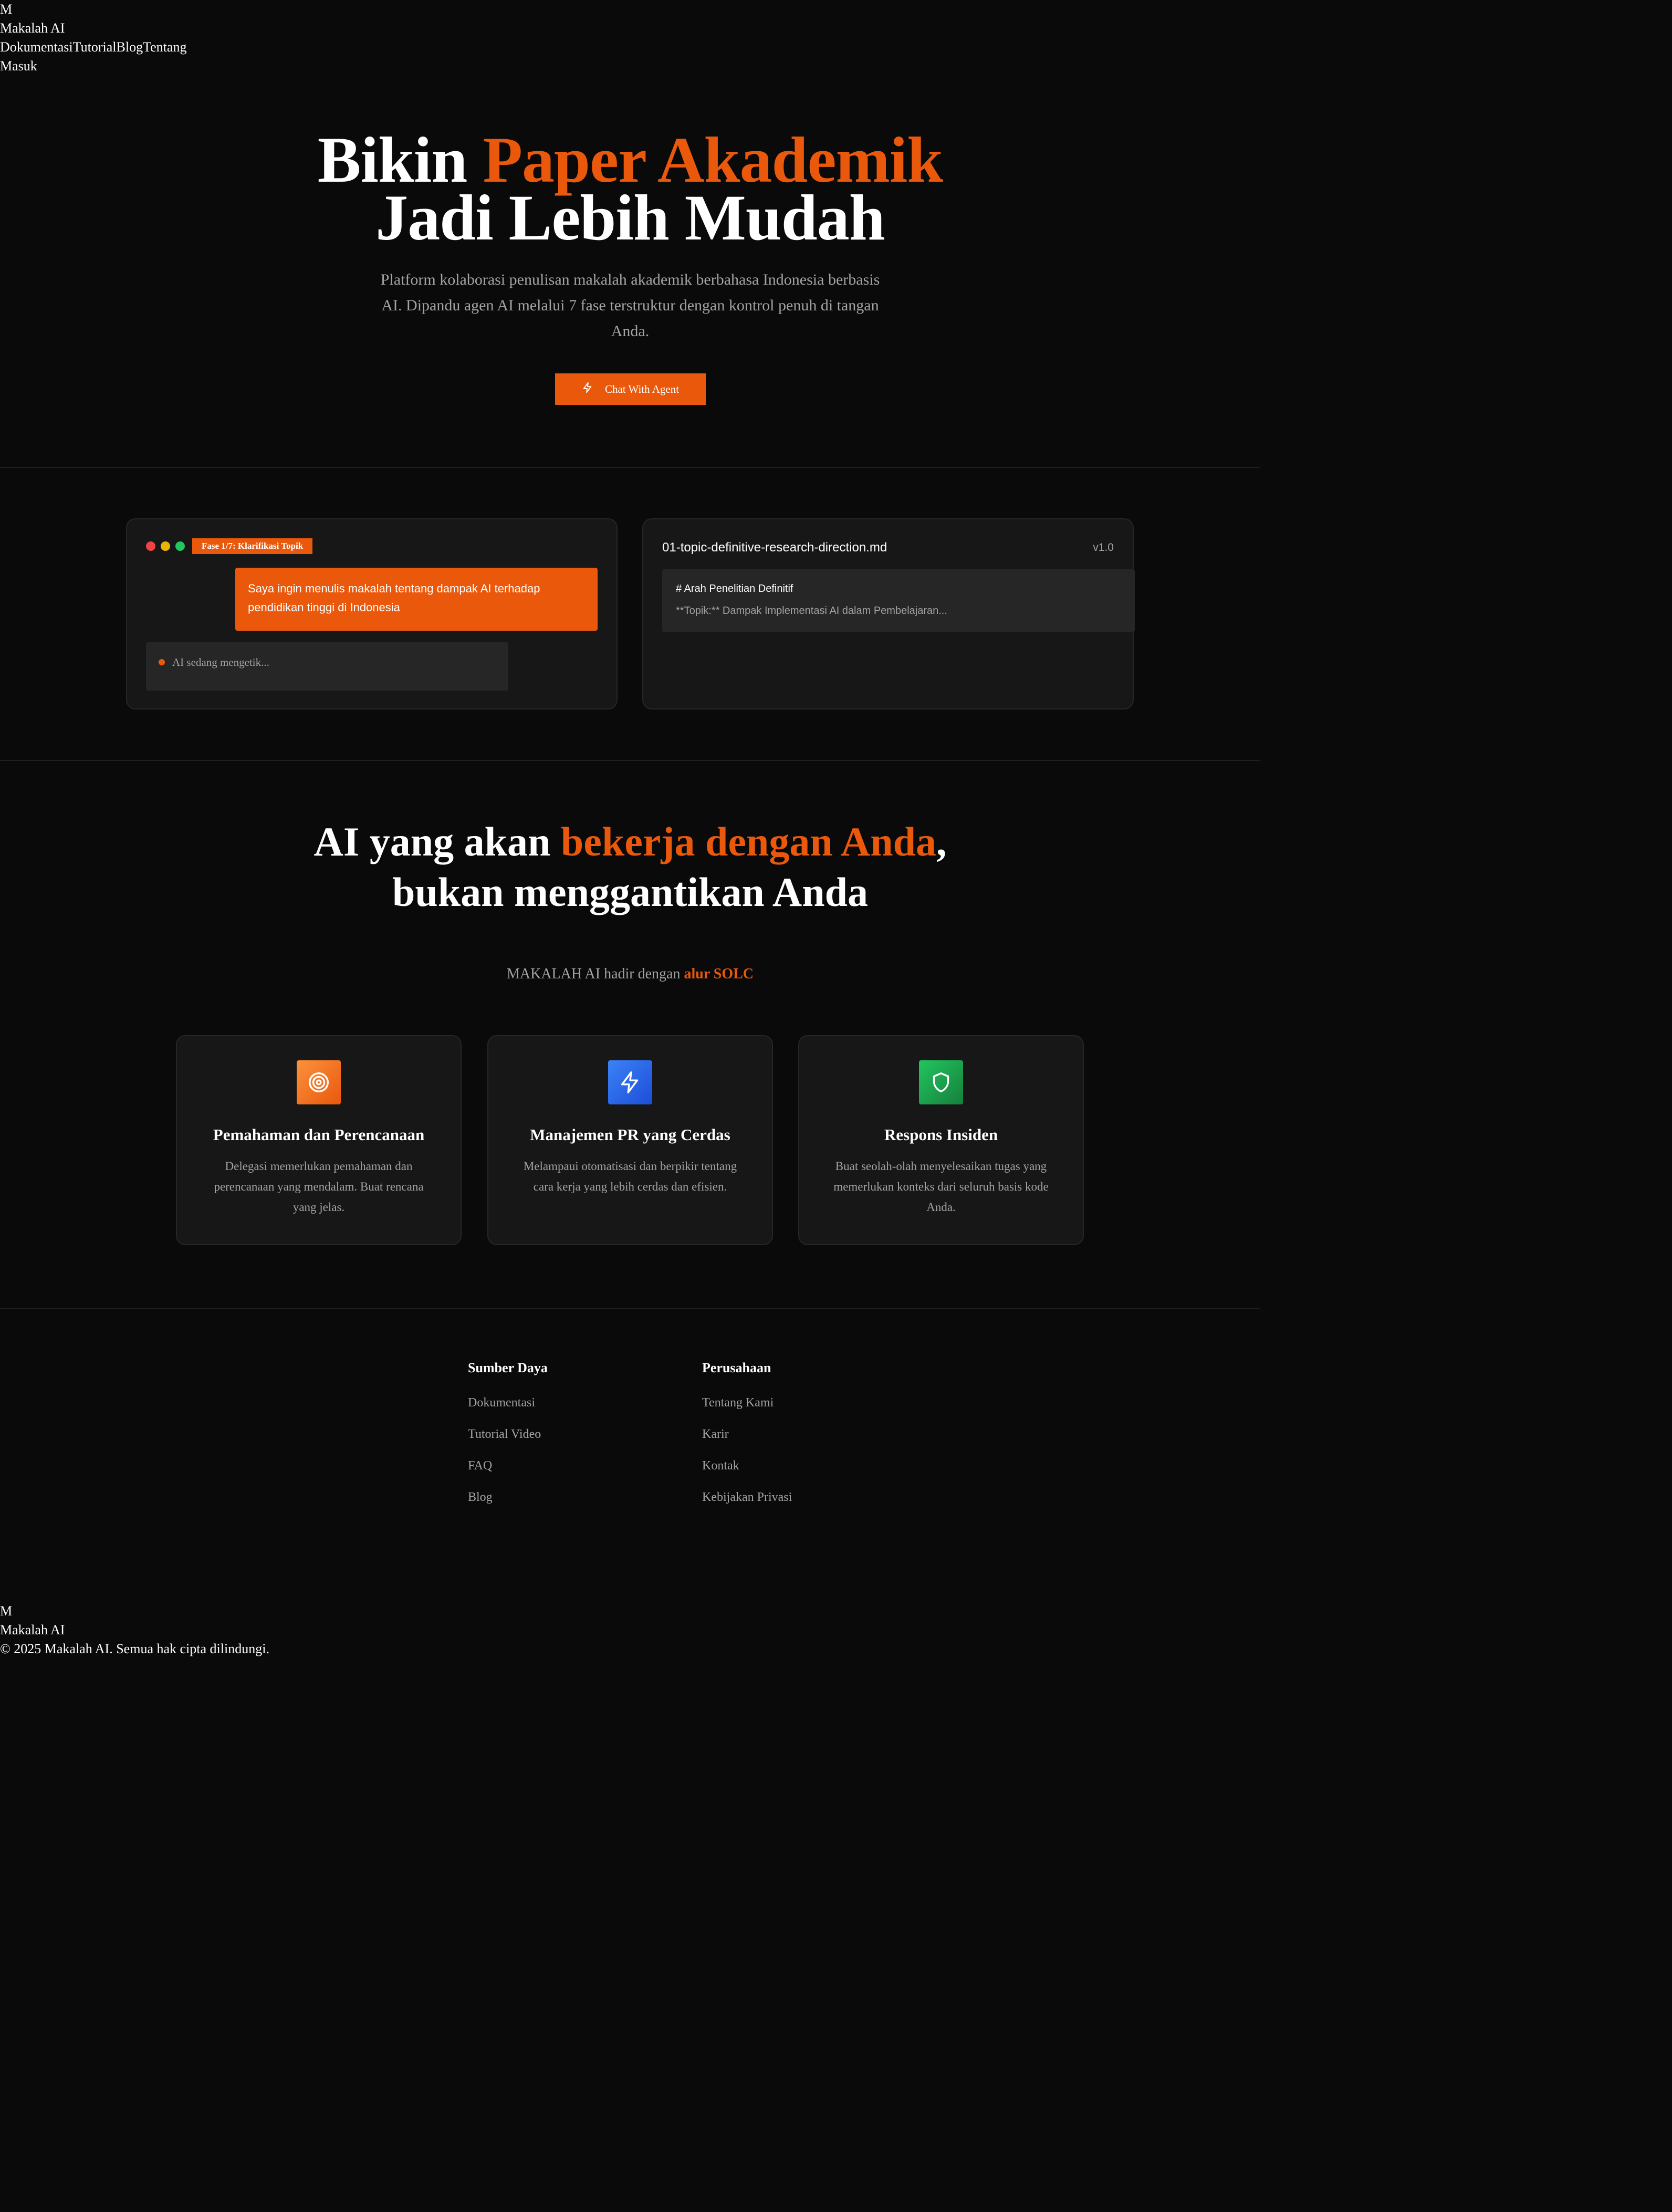 This screenshot has height=2212, width=1672. What do you see at coordinates (150, 546) in the screenshot?
I see `close-dot` at bounding box center [150, 546].